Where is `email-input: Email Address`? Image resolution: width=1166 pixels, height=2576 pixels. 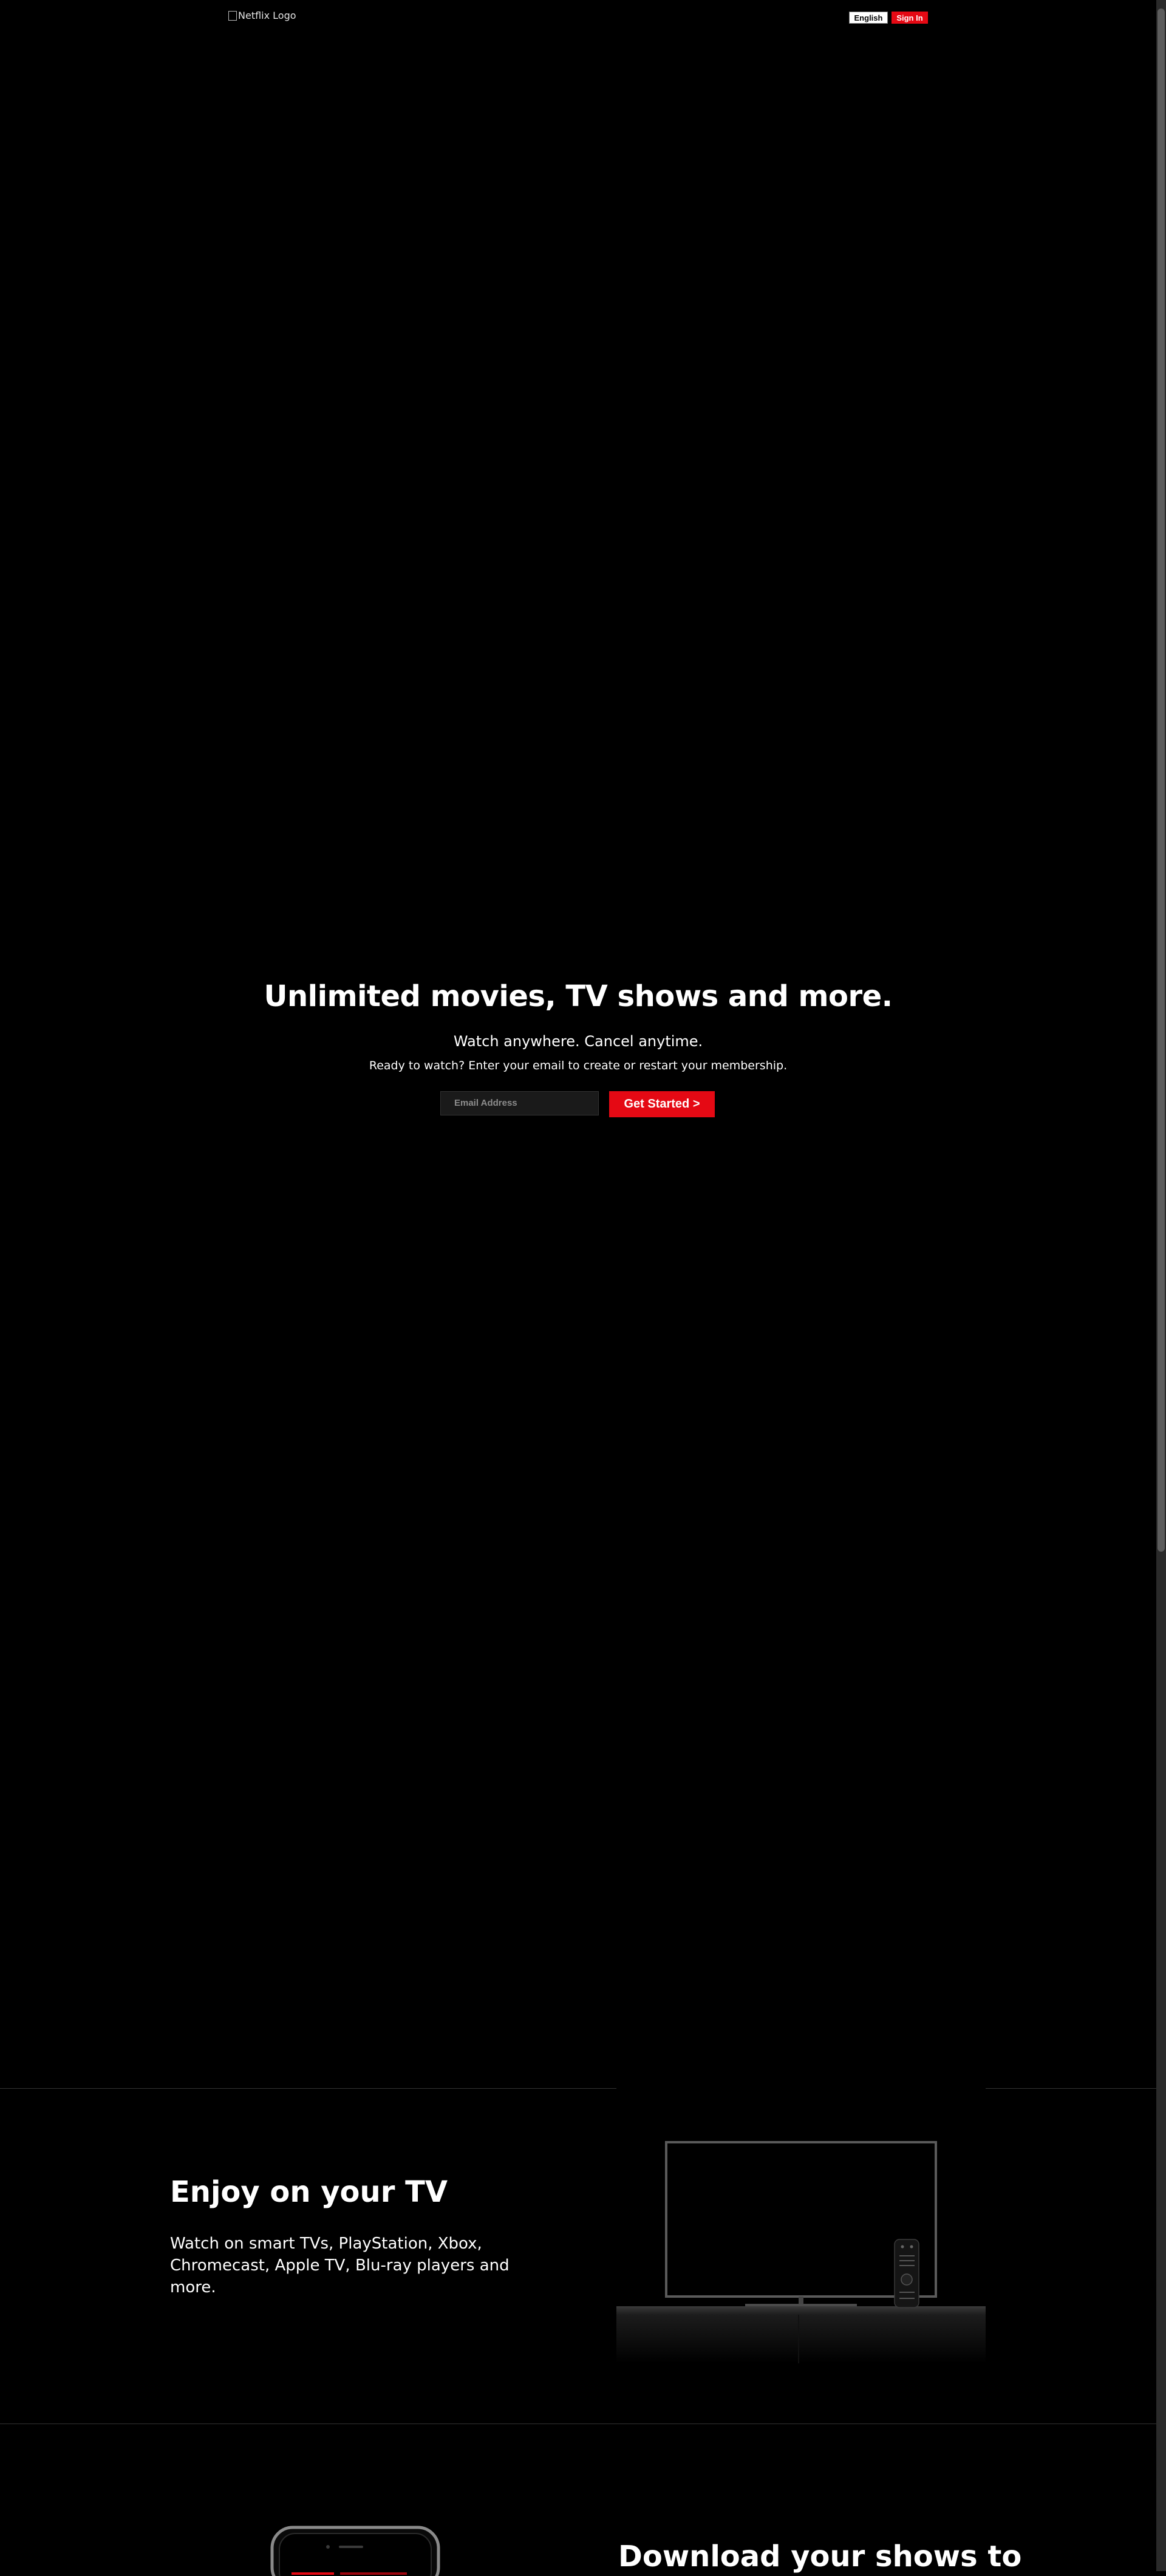
email-input: Email Address is located at coordinates (519, 1103).